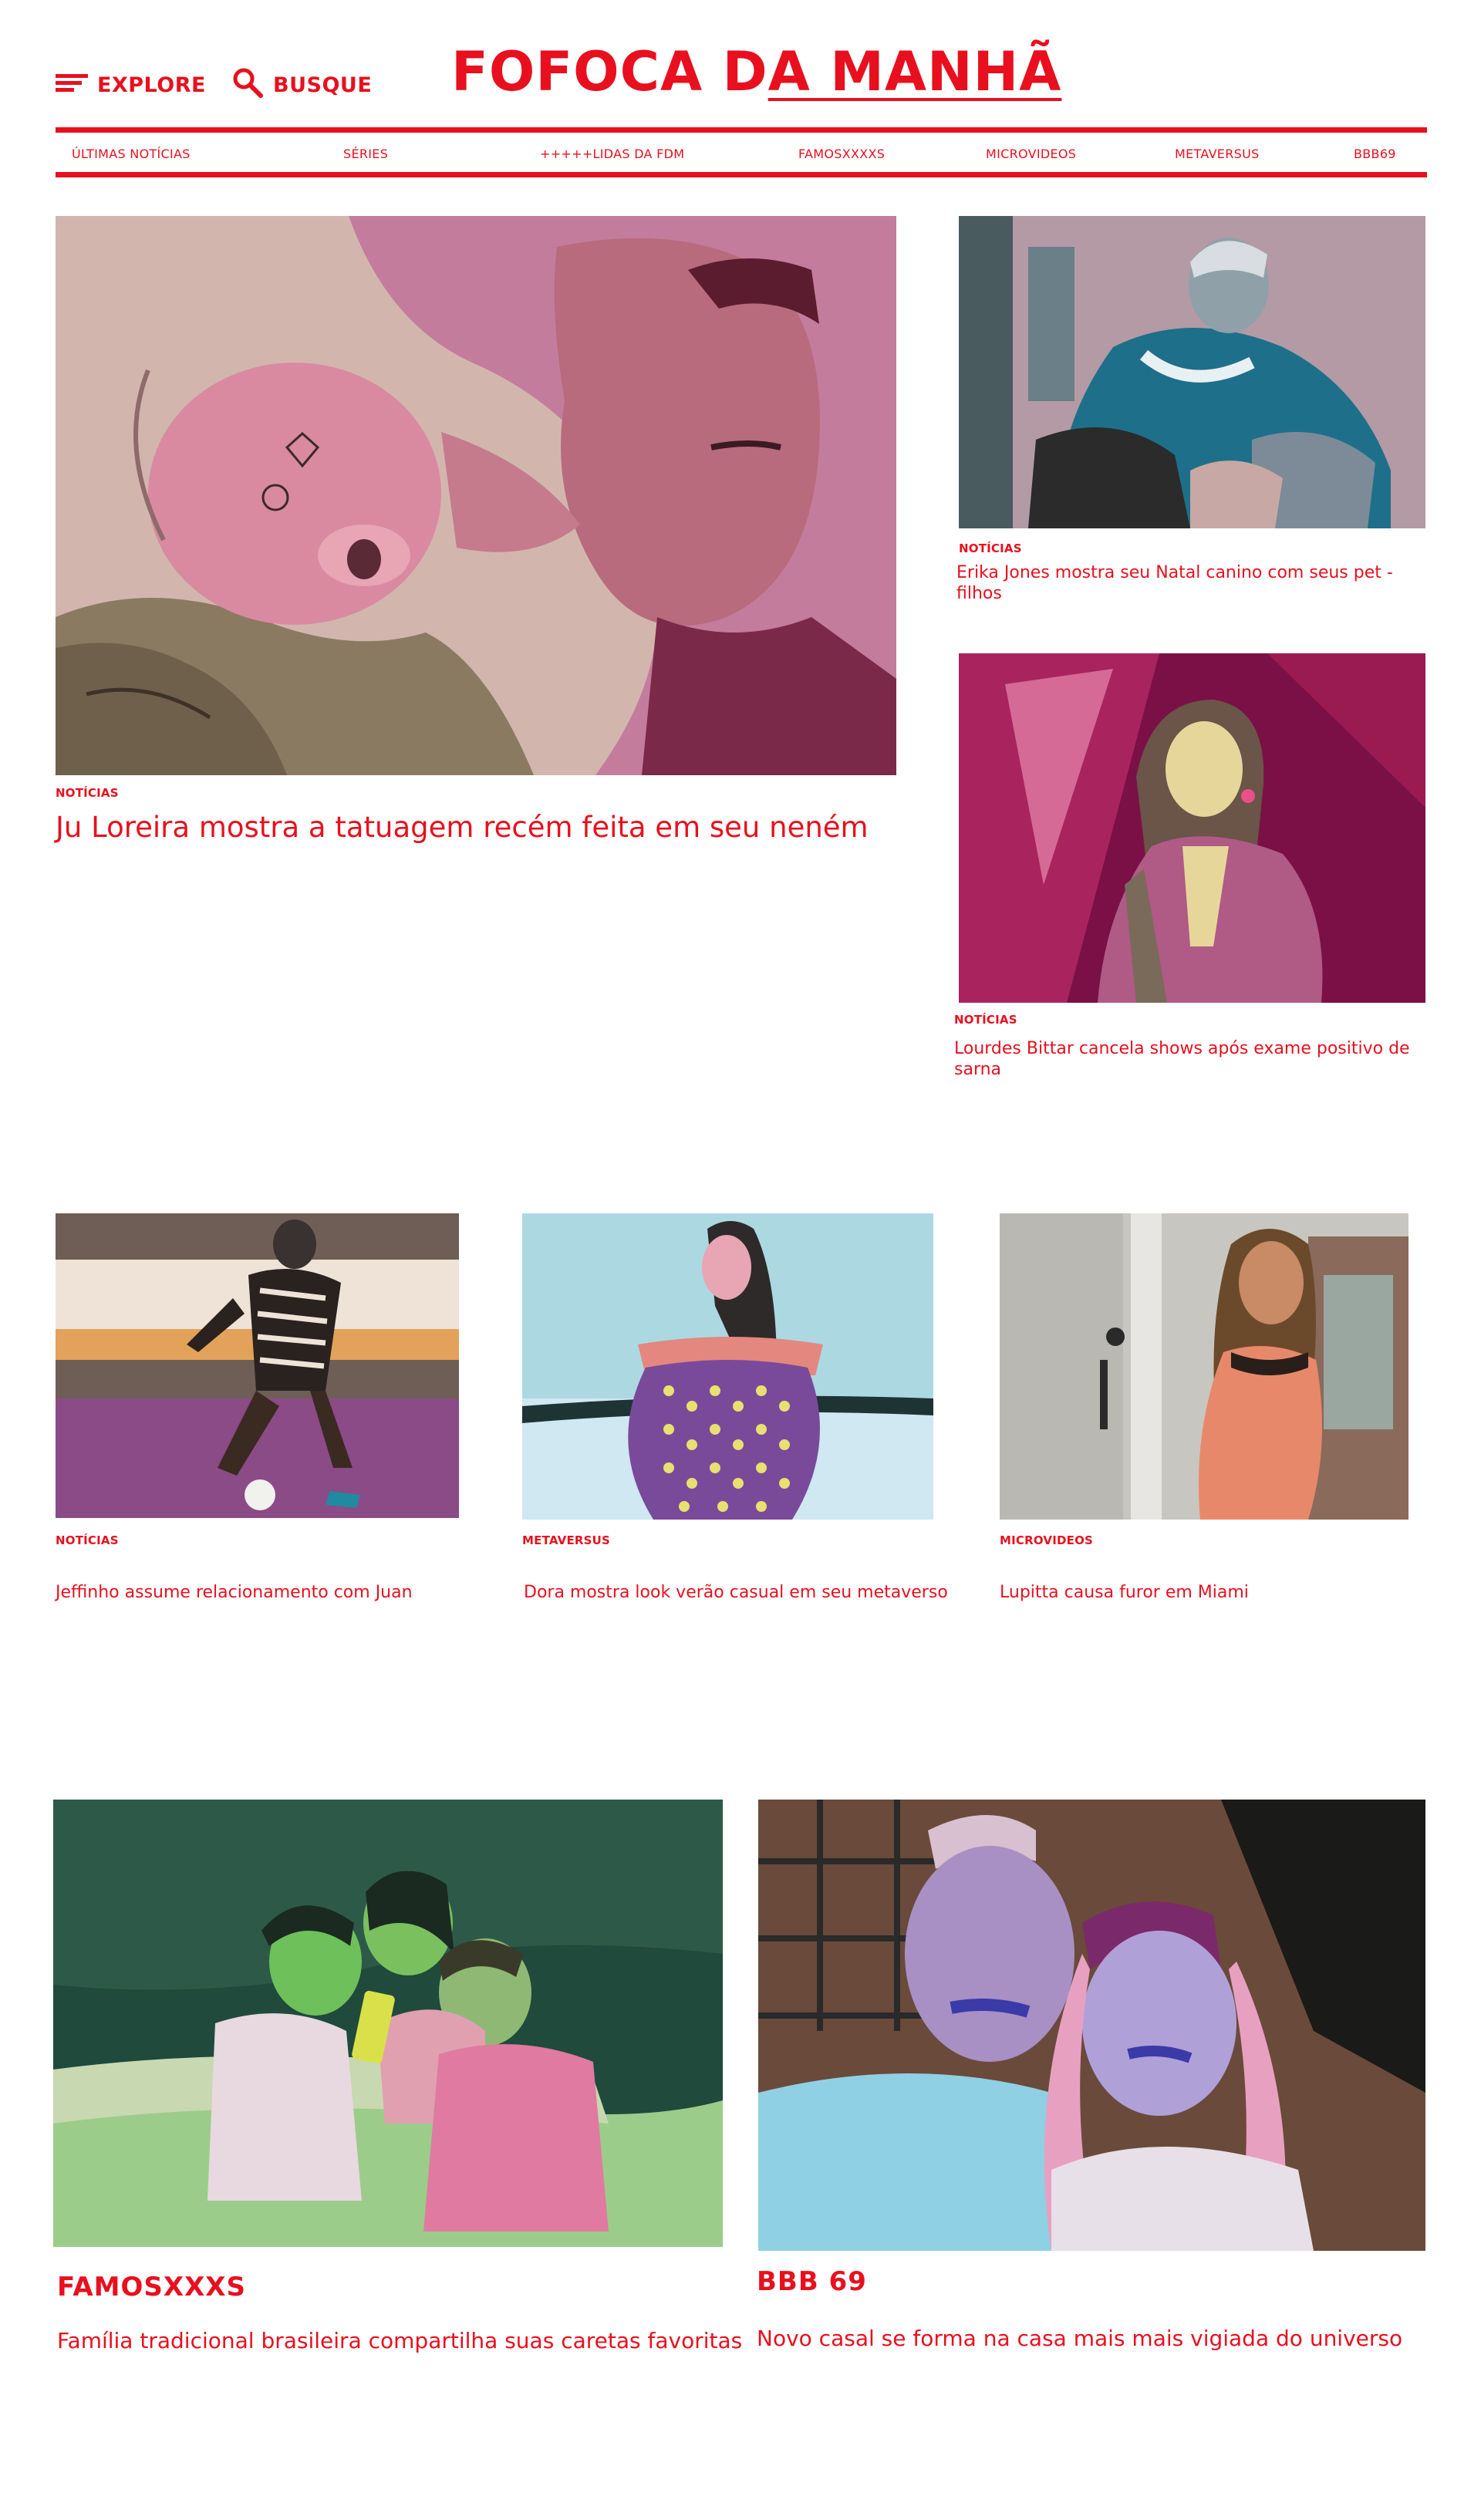 The width and height of the screenshot is (1481, 2520). What do you see at coordinates (1031, 154) in the screenshot?
I see `nav-item-microvideos: MICROVIDEOS` at bounding box center [1031, 154].